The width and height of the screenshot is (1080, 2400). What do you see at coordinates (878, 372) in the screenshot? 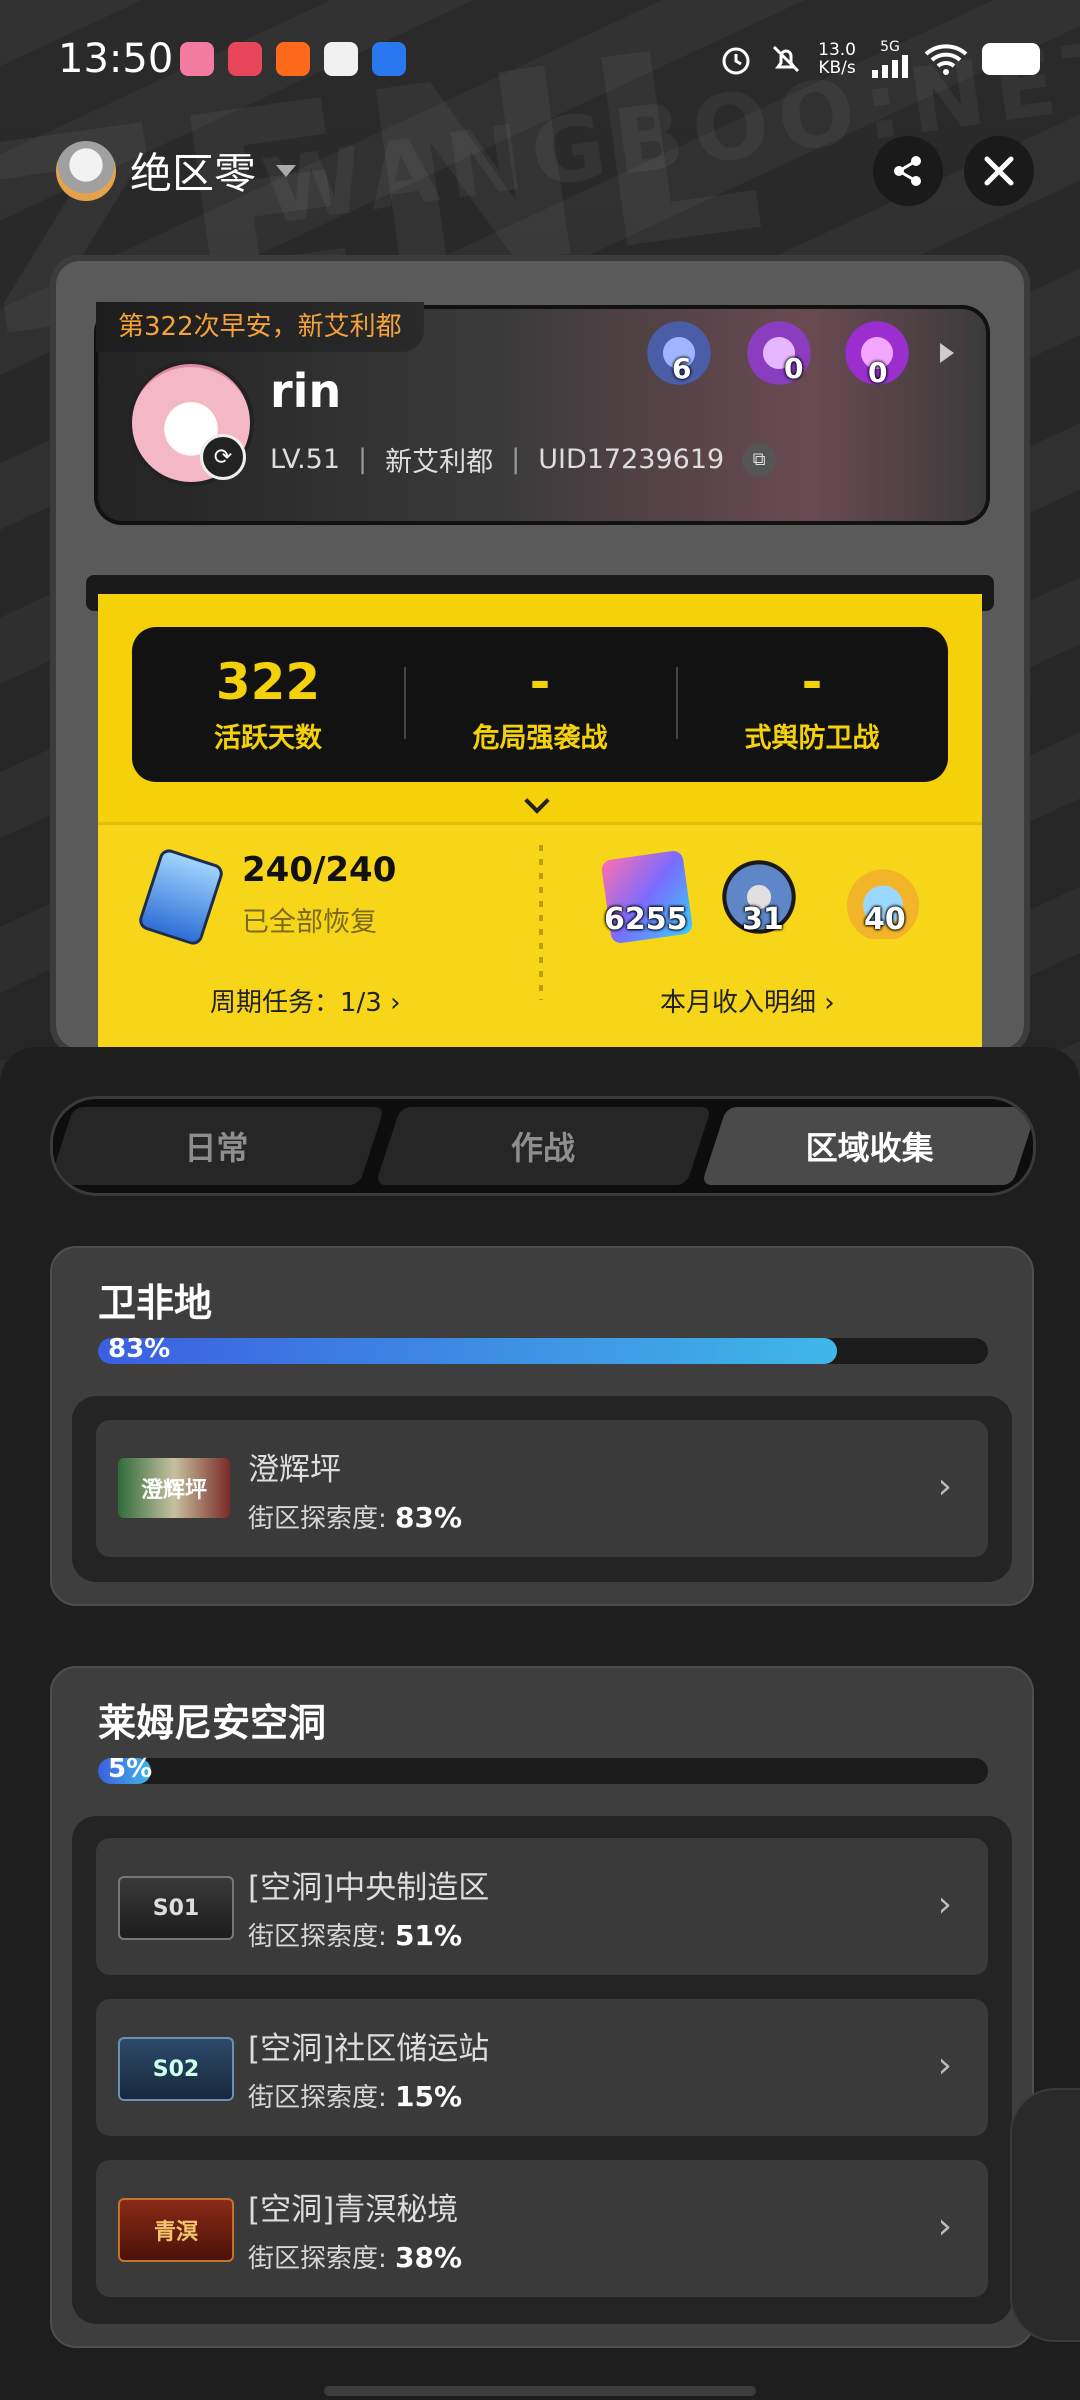
I see `purple-badge-count: 0` at bounding box center [878, 372].